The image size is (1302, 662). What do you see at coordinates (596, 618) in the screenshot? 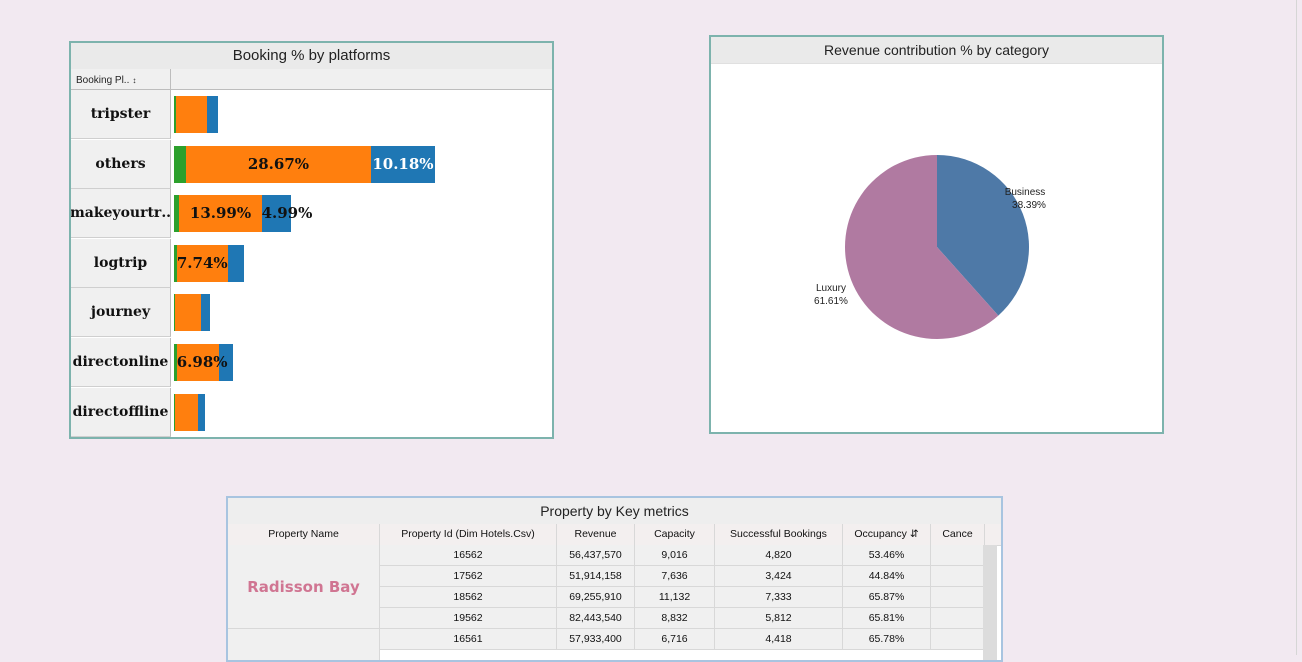
I see `table-cell: 82,443,540` at bounding box center [596, 618].